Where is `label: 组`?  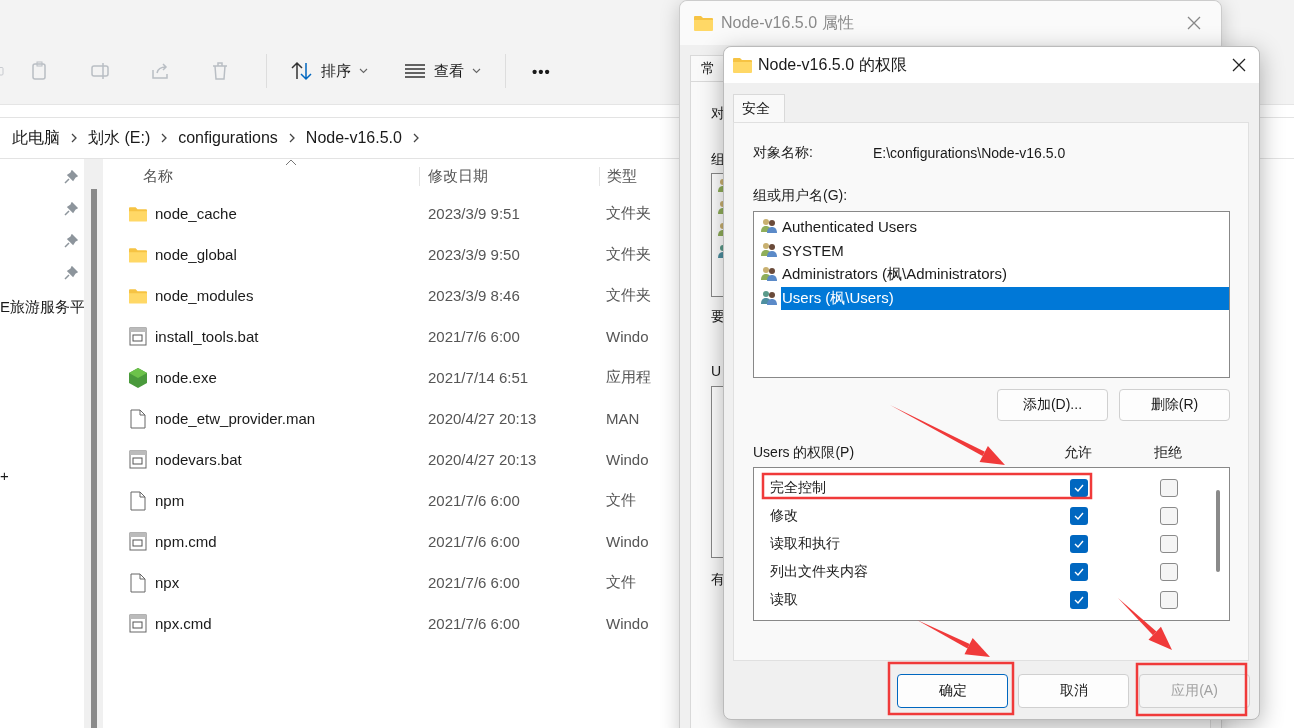 label: 组 is located at coordinates (718, 159).